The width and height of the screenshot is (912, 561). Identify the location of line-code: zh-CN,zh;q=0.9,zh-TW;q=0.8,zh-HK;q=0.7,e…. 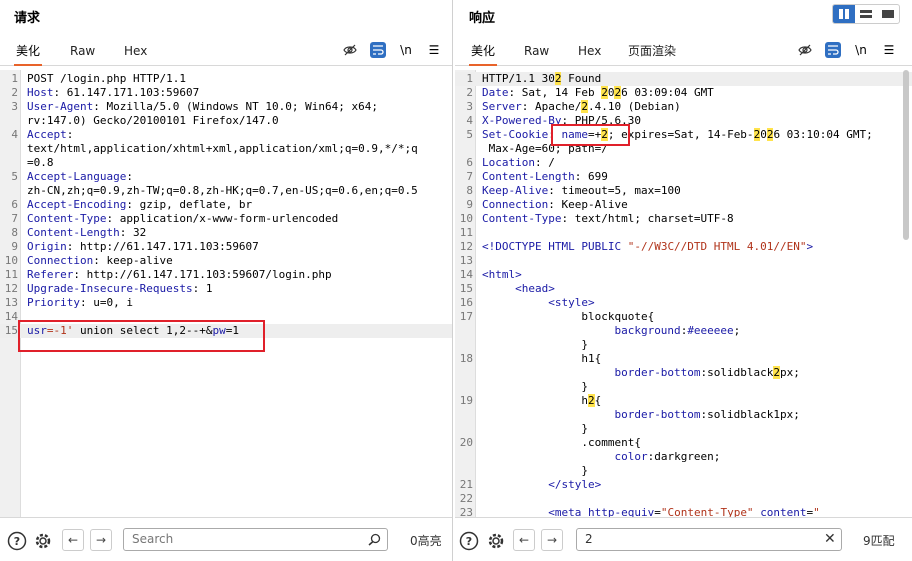
(222, 191).